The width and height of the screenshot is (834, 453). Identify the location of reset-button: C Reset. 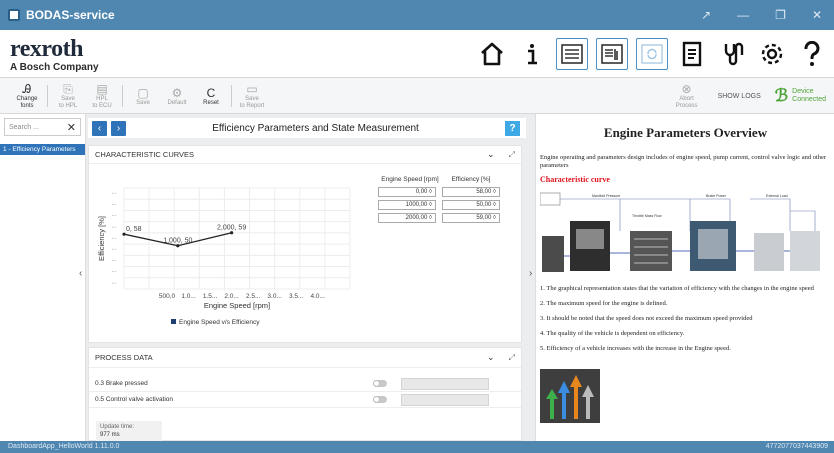
(211, 96).